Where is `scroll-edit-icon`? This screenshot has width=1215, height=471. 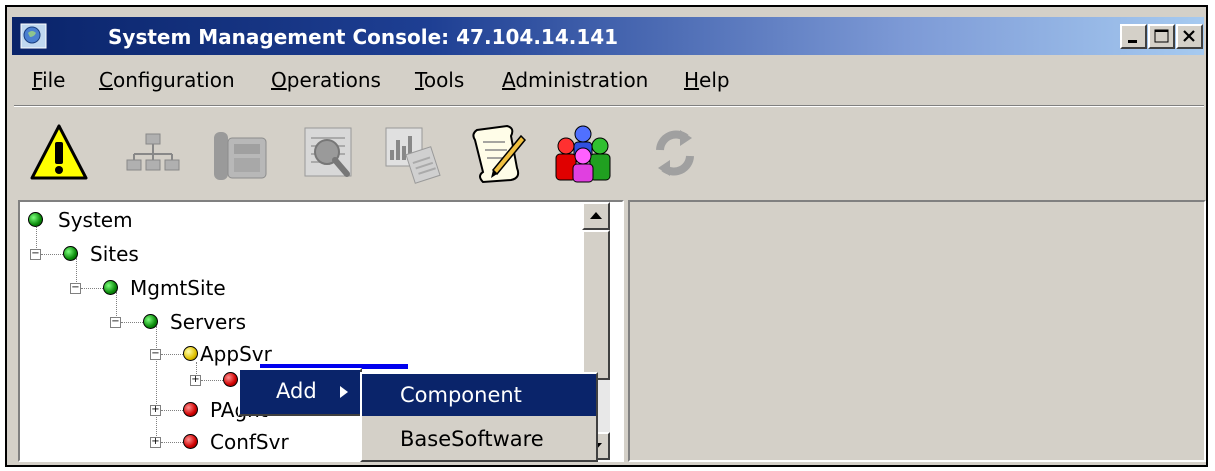
scroll-edit-icon is located at coordinates (498, 153).